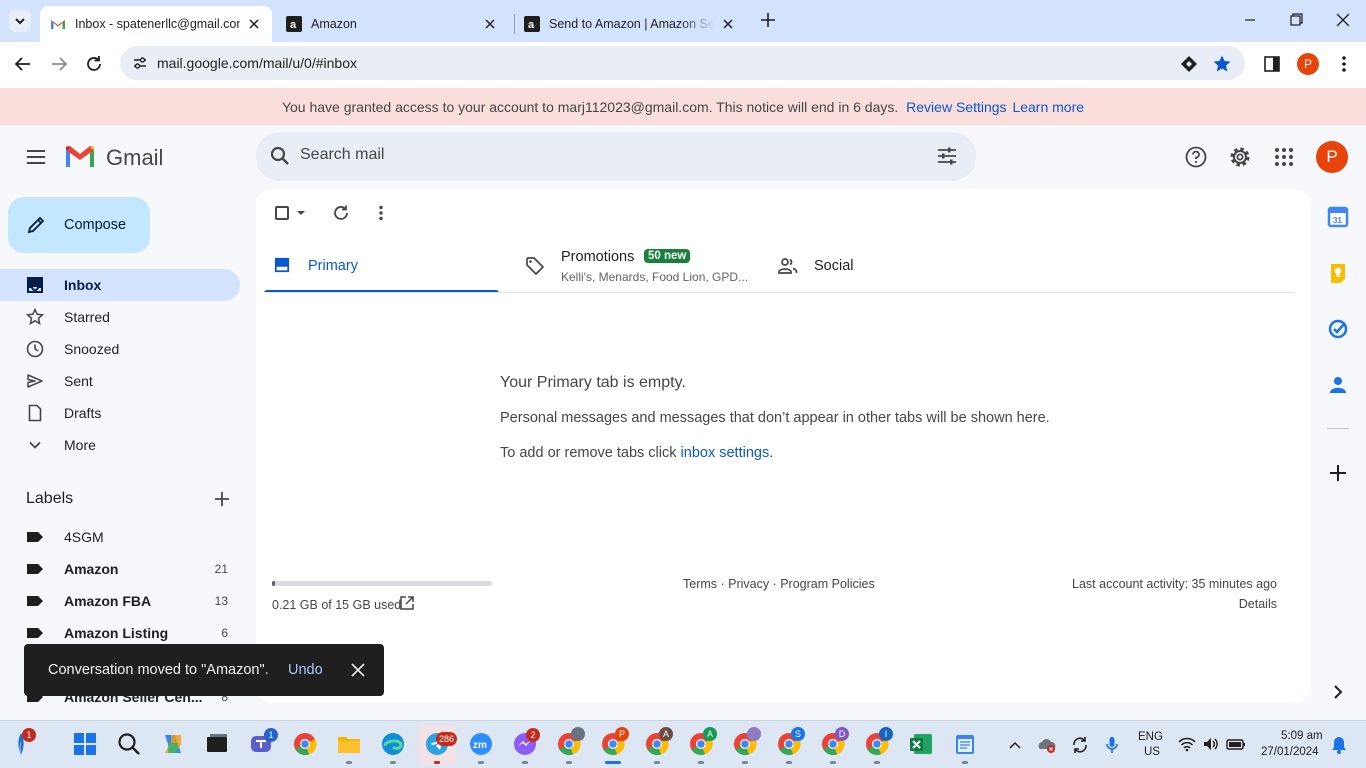  Describe the element at coordinates (1047, 745) in the screenshot. I see `onedrive-sync-icon` at that location.